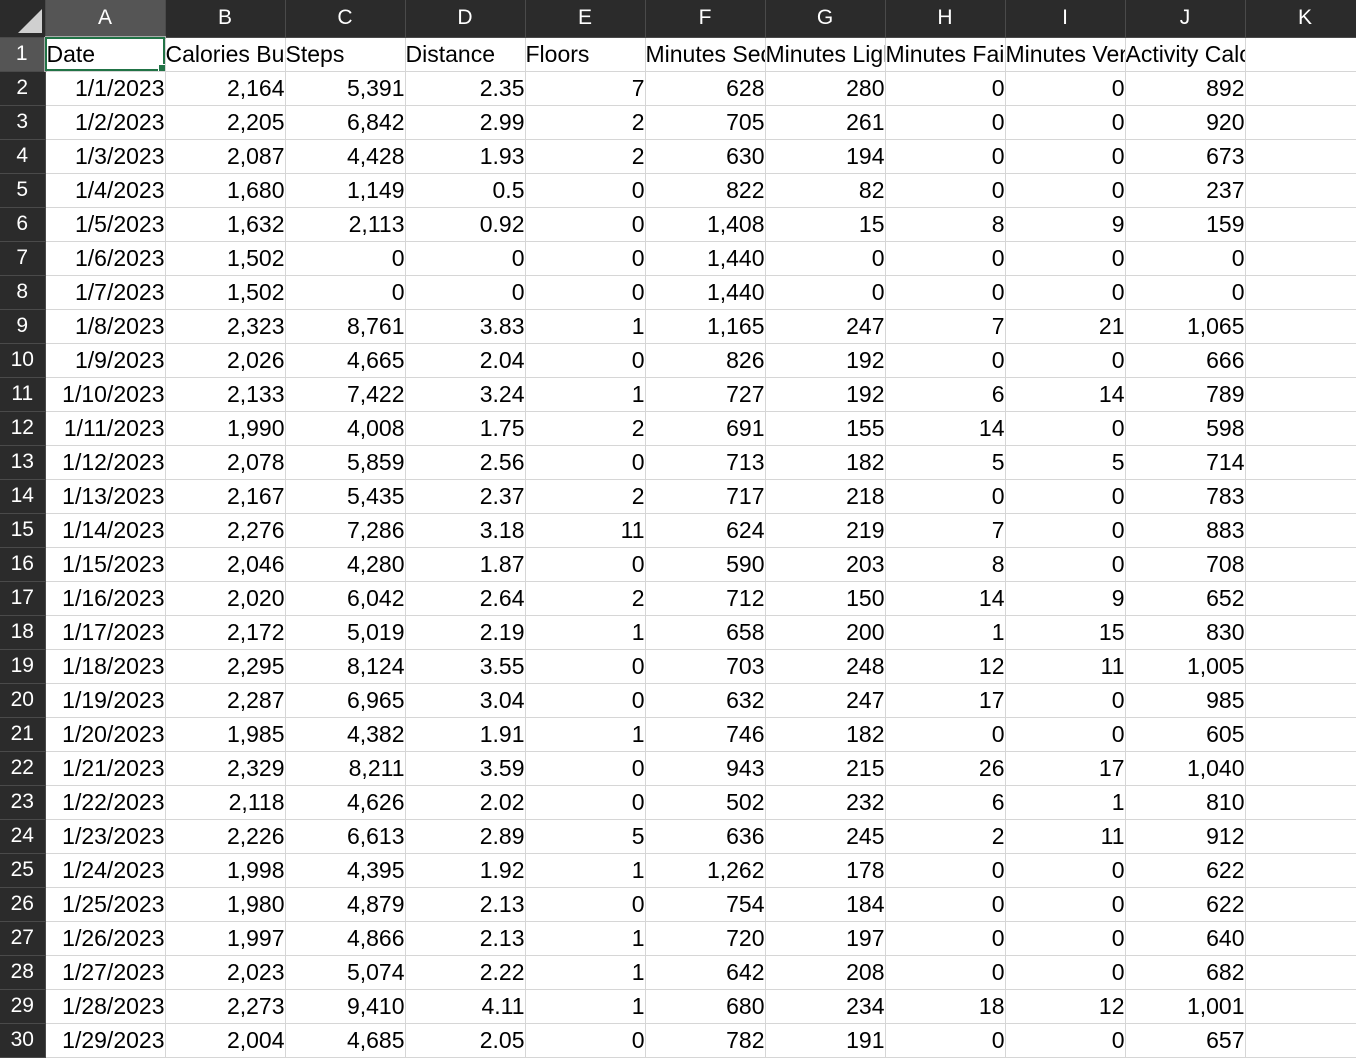 Image resolution: width=1356 pixels, height=1060 pixels. What do you see at coordinates (705, 292) in the screenshot?
I see `cell-f8: 1,440` at bounding box center [705, 292].